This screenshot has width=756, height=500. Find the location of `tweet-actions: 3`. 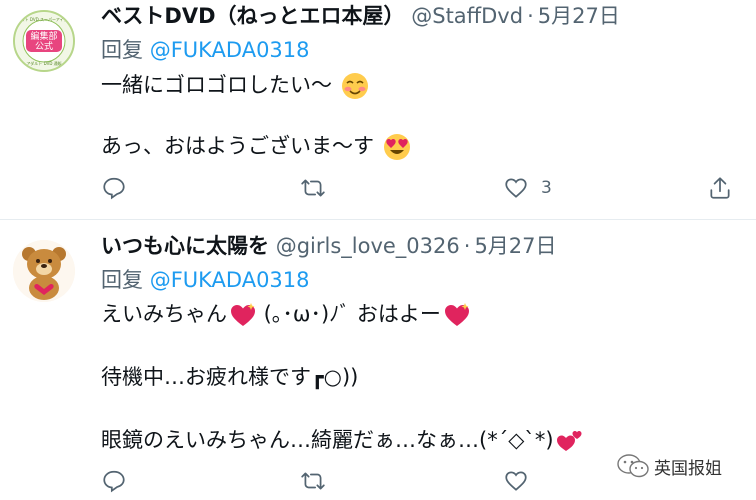

tweet-actions: 3 is located at coordinates (421, 188).